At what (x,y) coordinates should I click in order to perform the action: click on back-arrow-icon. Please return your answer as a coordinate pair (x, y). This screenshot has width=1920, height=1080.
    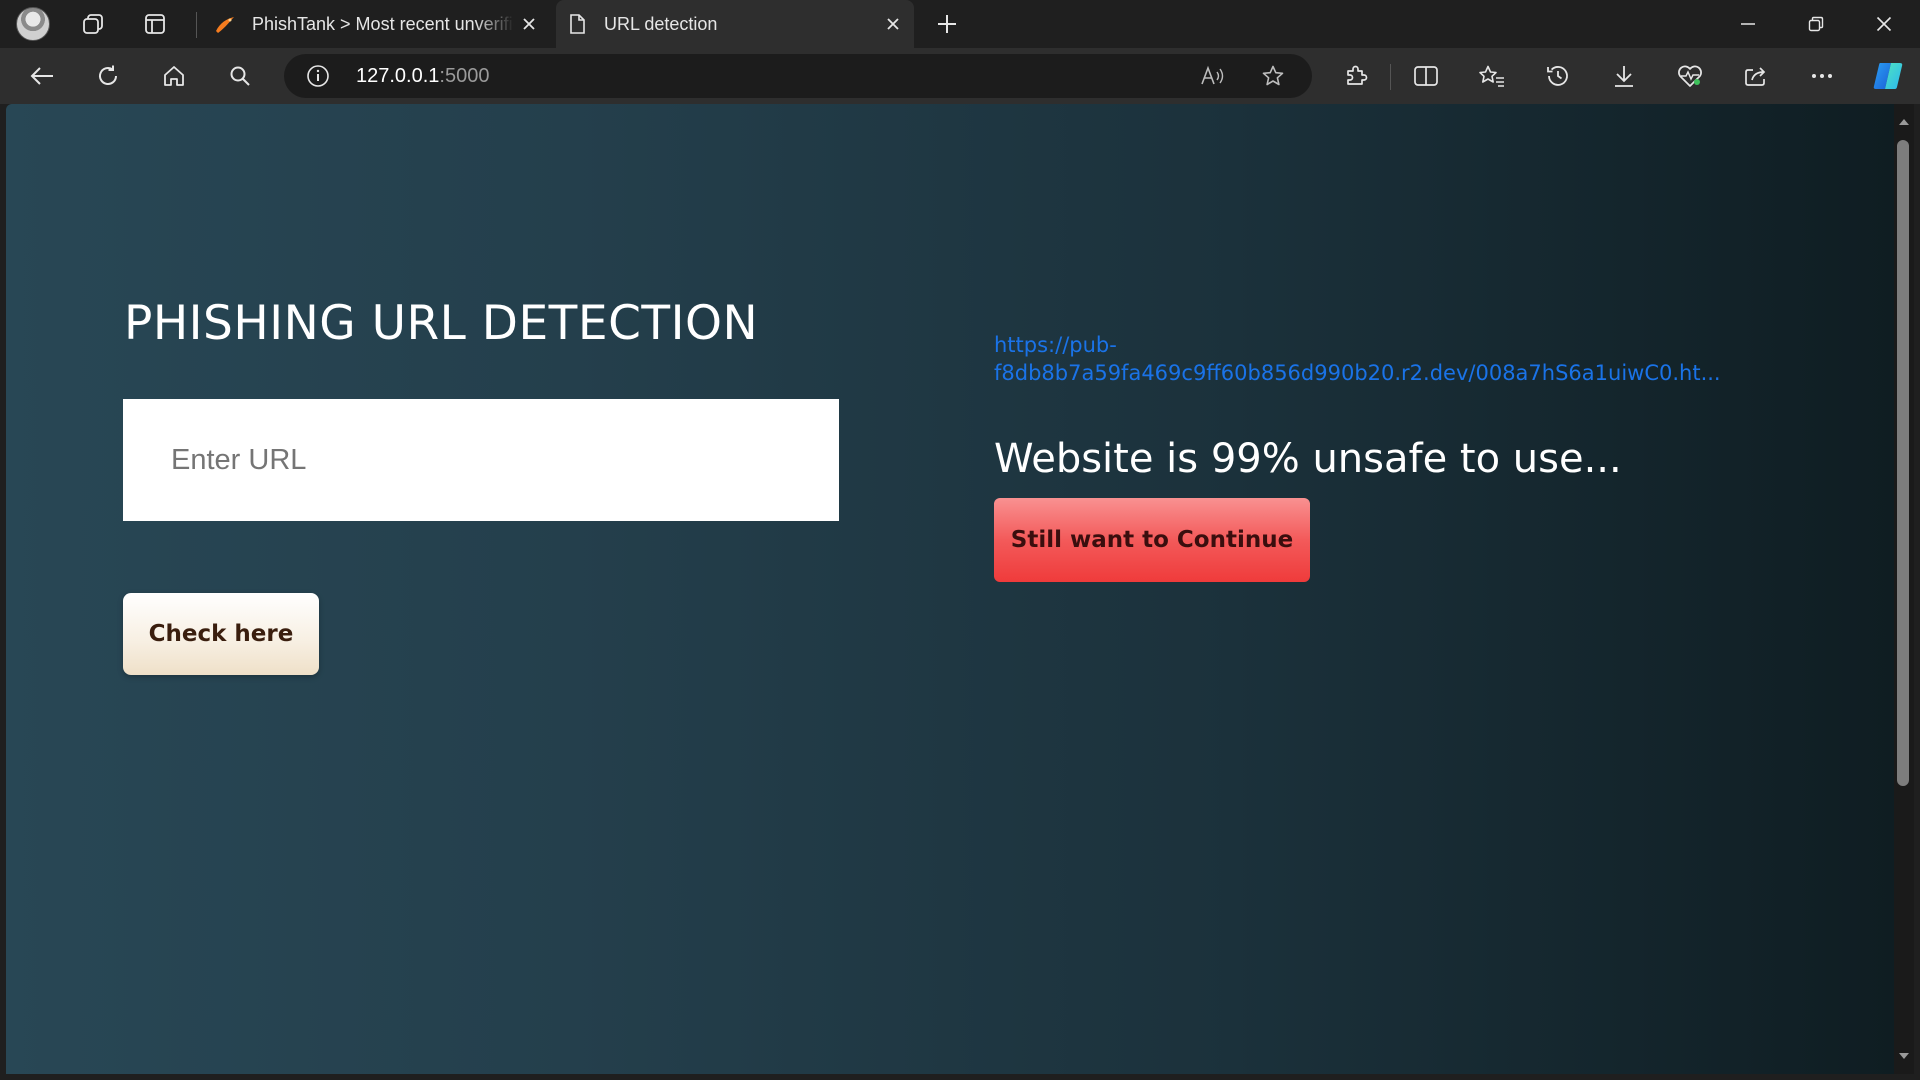
    Looking at the image, I should click on (41, 76).